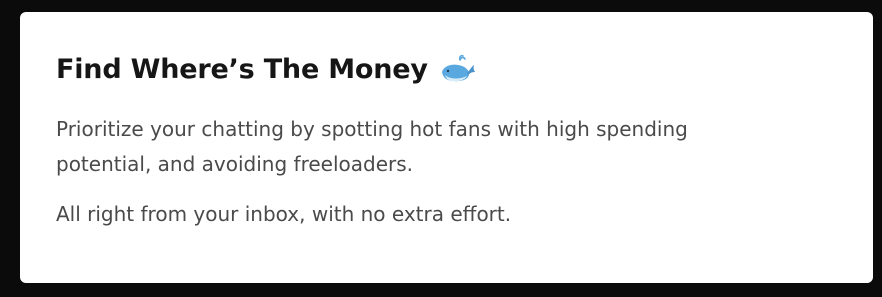 Image resolution: width=882 pixels, height=297 pixels. I want to click on whale-icon, so click(457, 69).